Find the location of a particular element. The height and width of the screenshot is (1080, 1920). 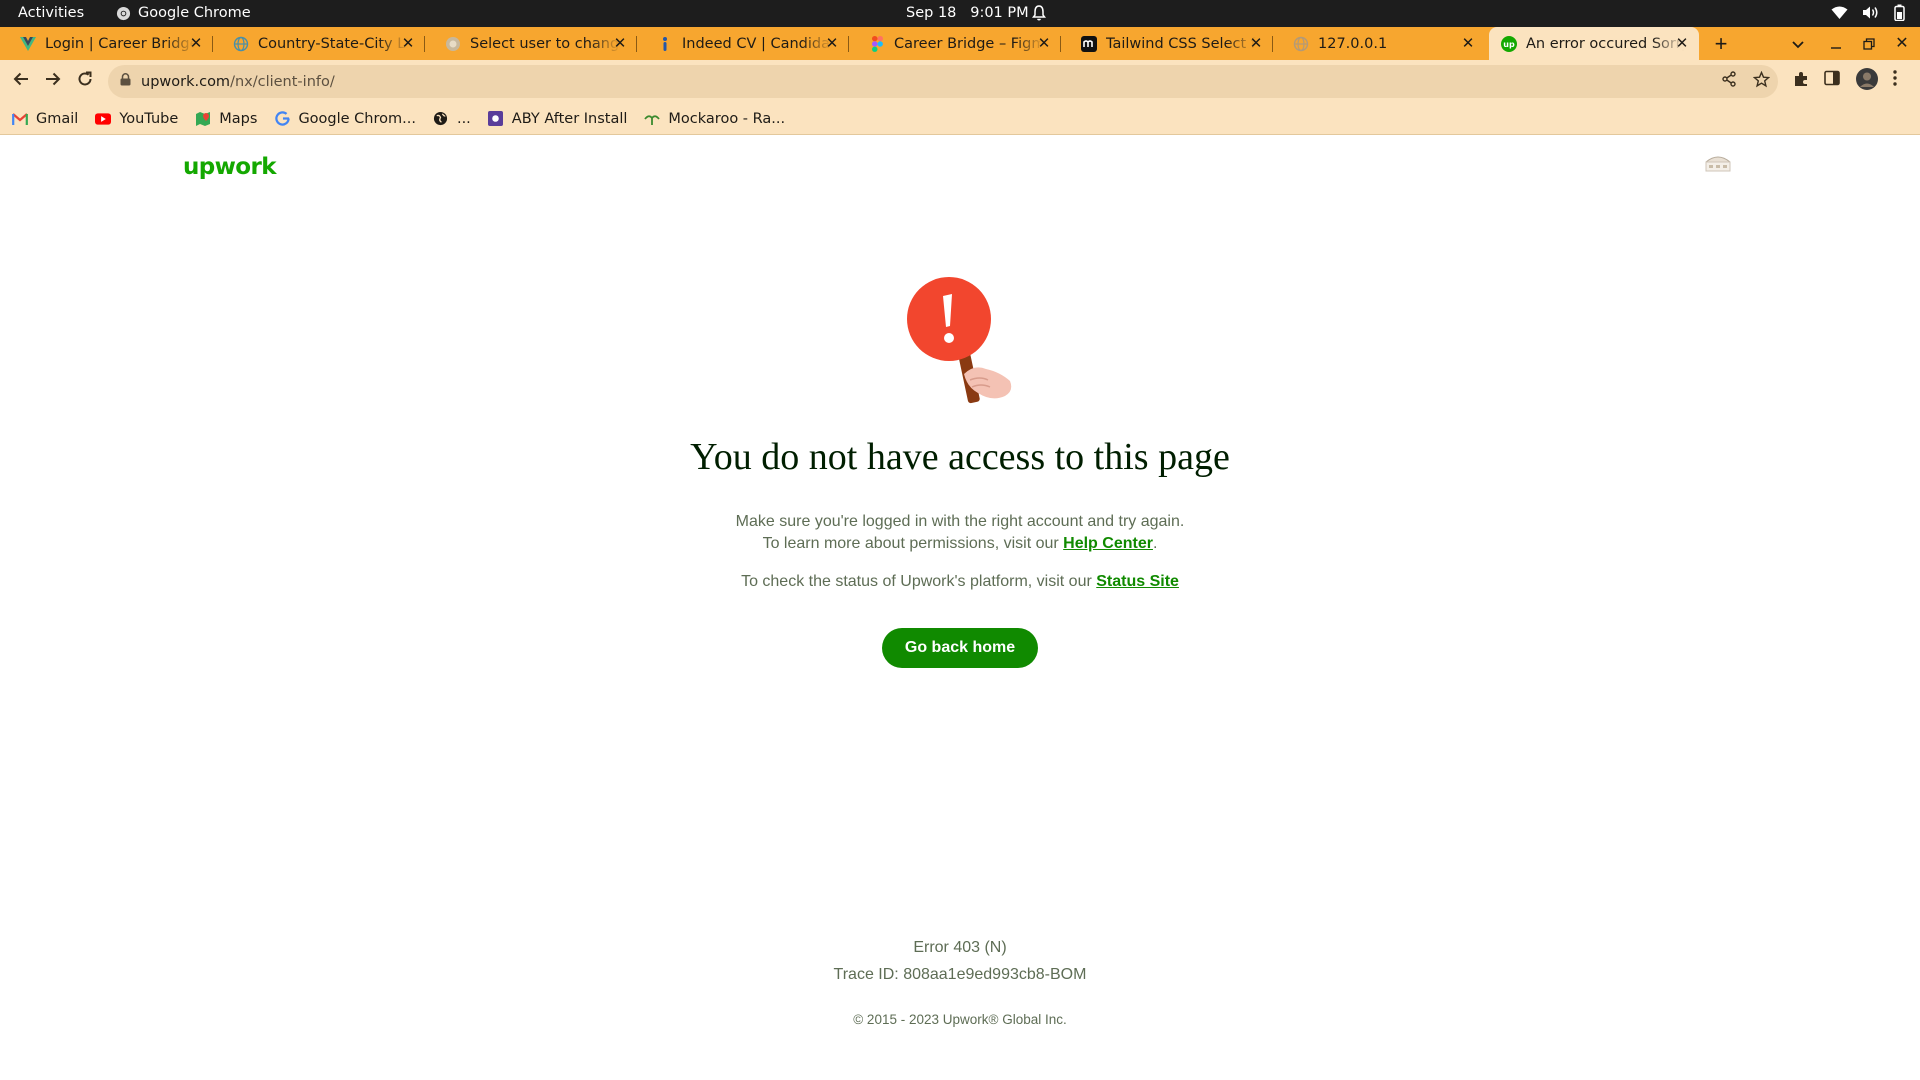

aby-icon is located at coordinates (496, 119).